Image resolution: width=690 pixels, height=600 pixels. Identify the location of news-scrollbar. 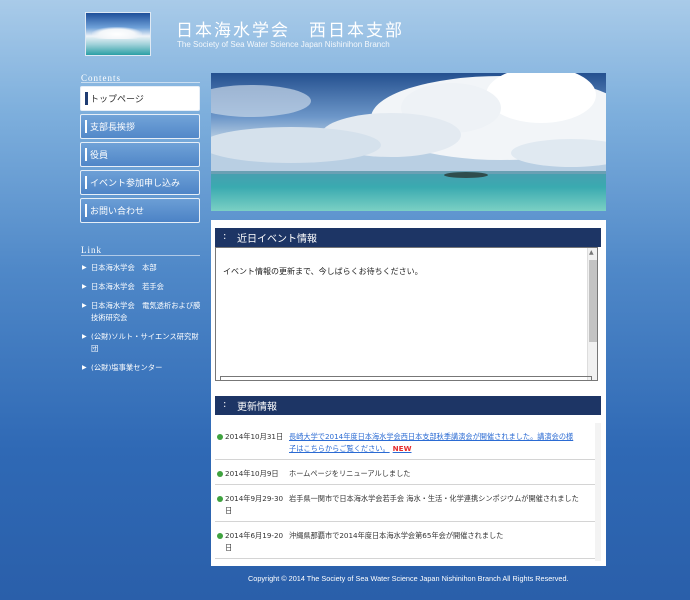
(598, 492).